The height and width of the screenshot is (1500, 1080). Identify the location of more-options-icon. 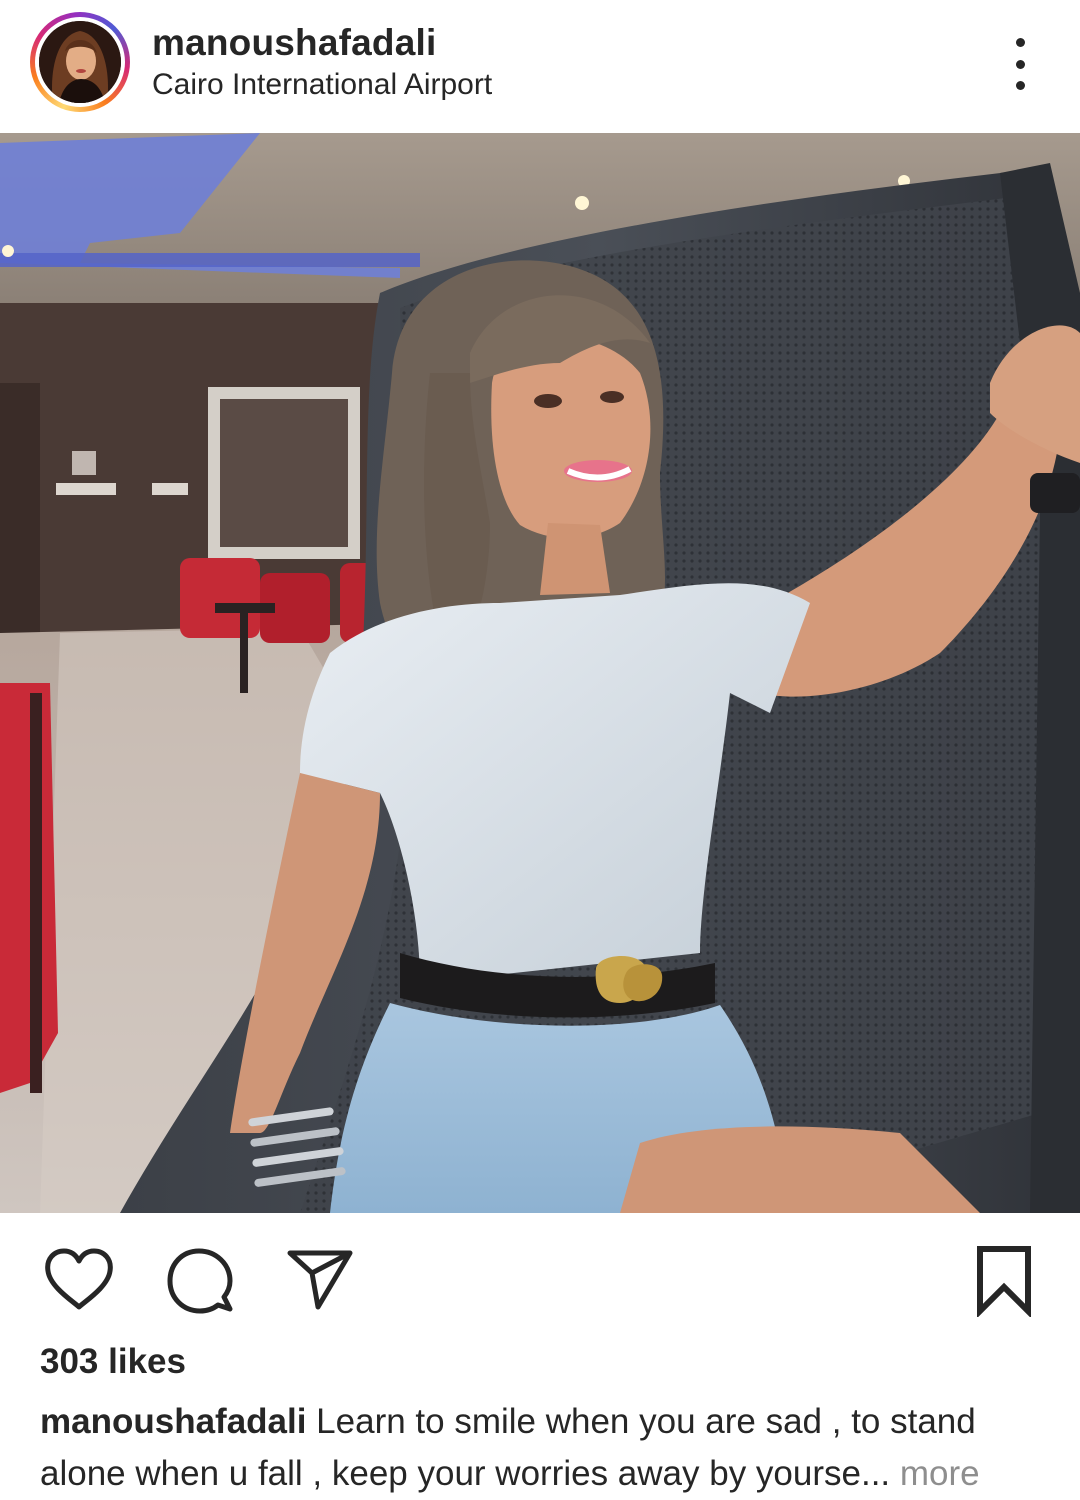
(1020, 64).